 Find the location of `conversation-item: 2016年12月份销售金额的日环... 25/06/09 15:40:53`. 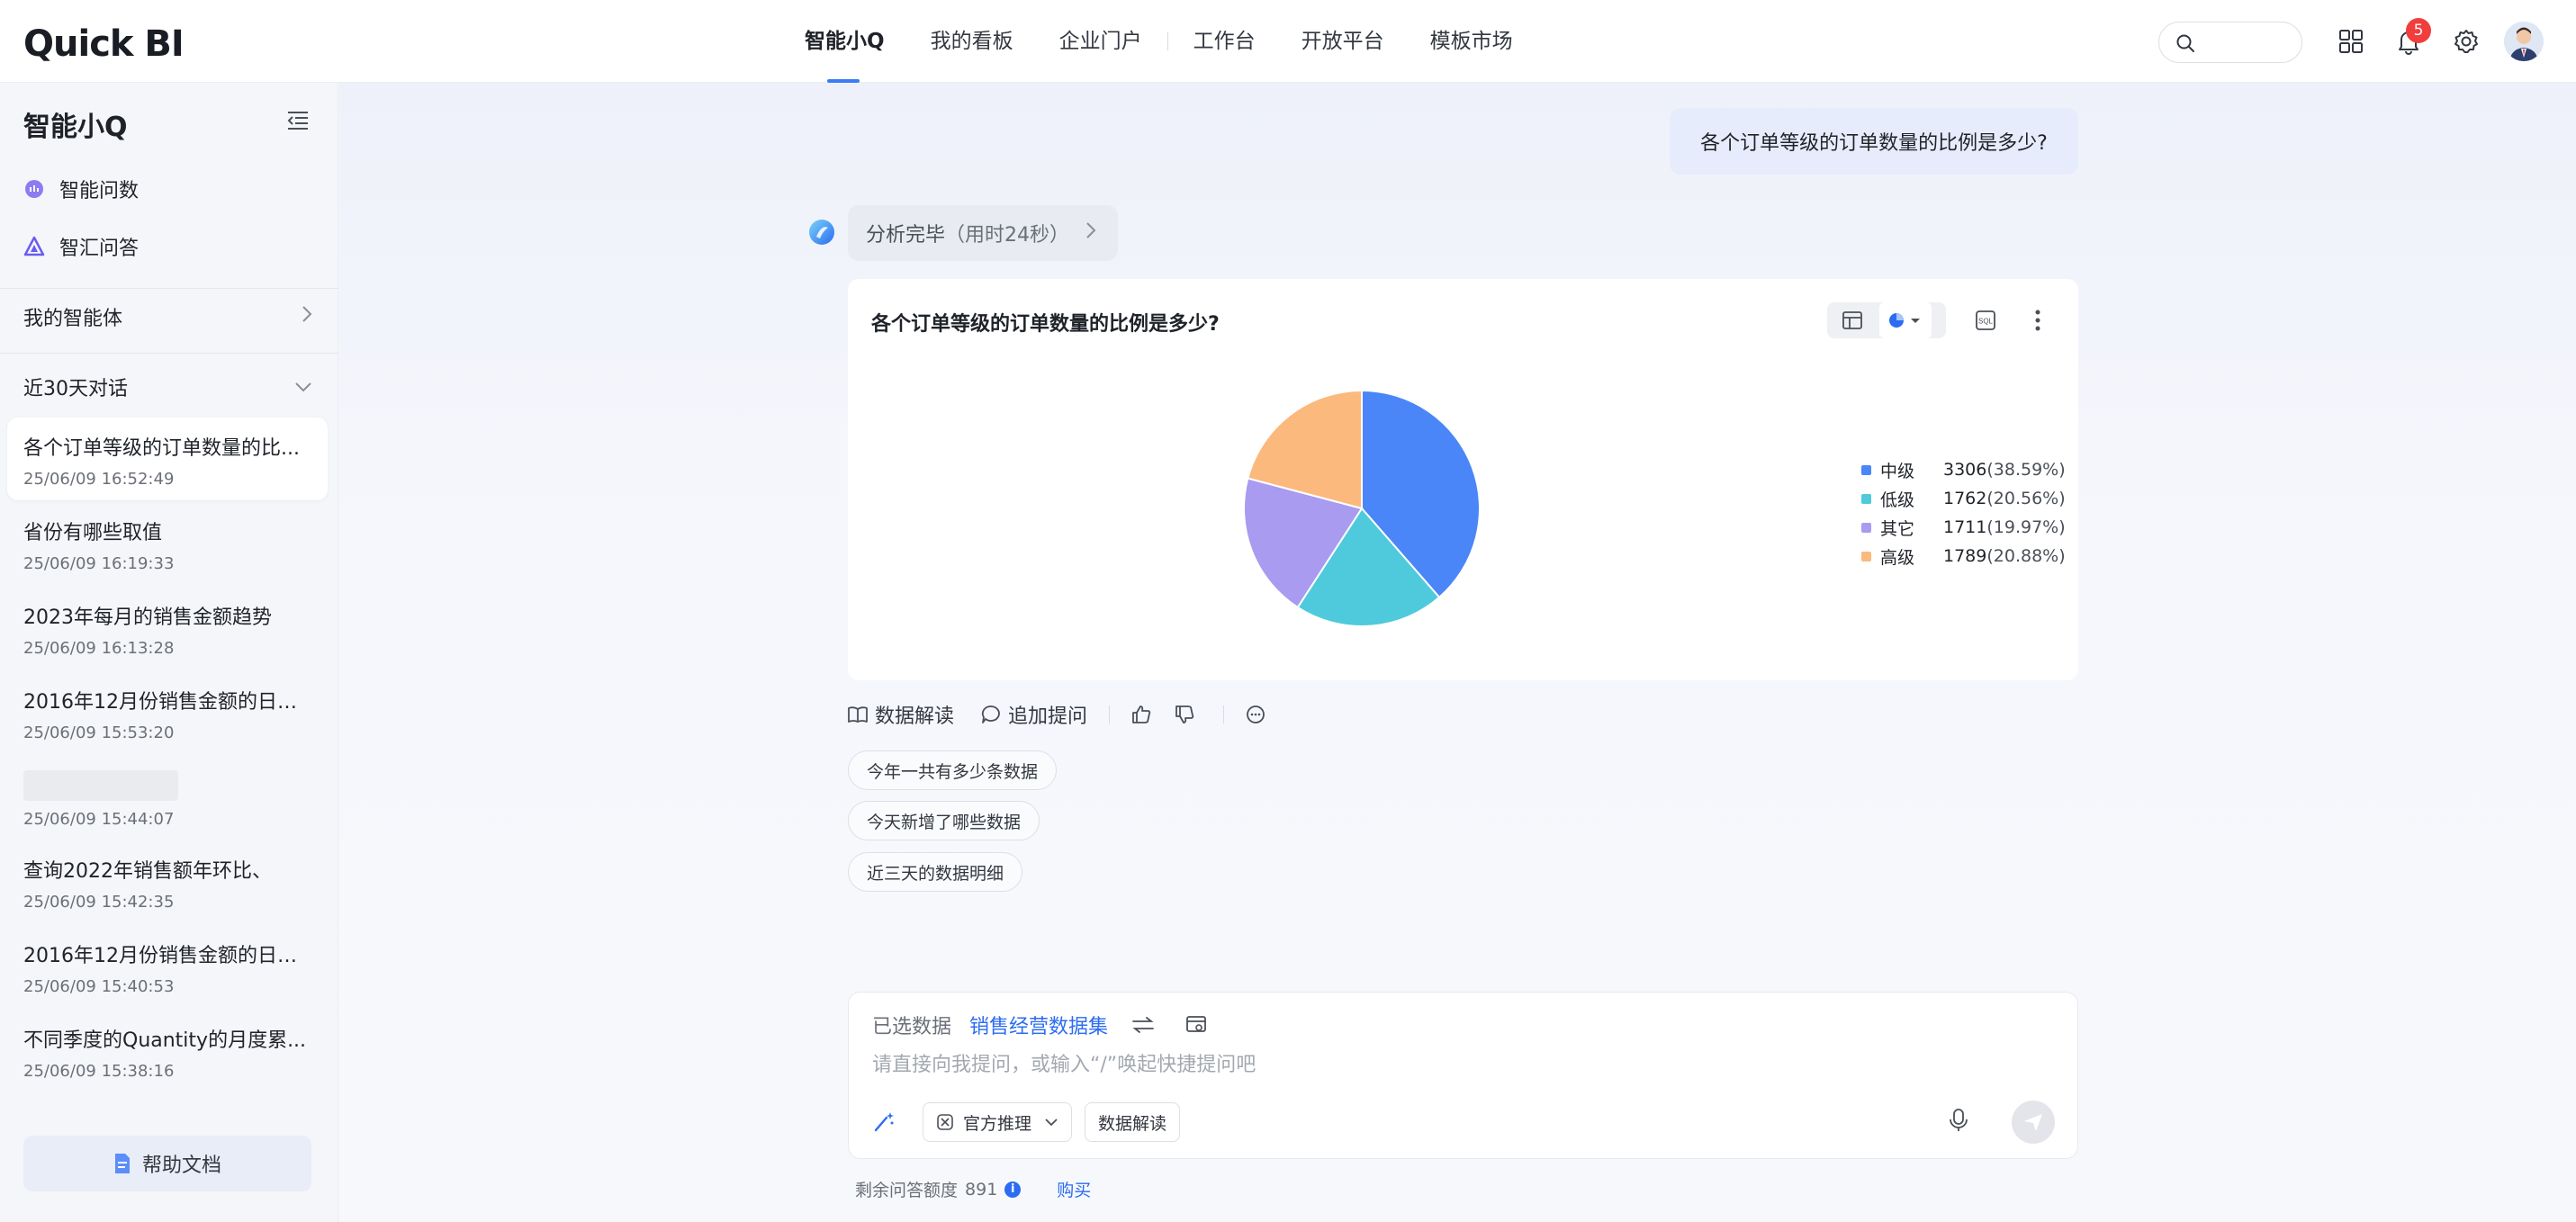

conversation-item: 2016年12月份销售金额的日环... 25/06/09 15:40:53 is located at coordinates (167, 966).